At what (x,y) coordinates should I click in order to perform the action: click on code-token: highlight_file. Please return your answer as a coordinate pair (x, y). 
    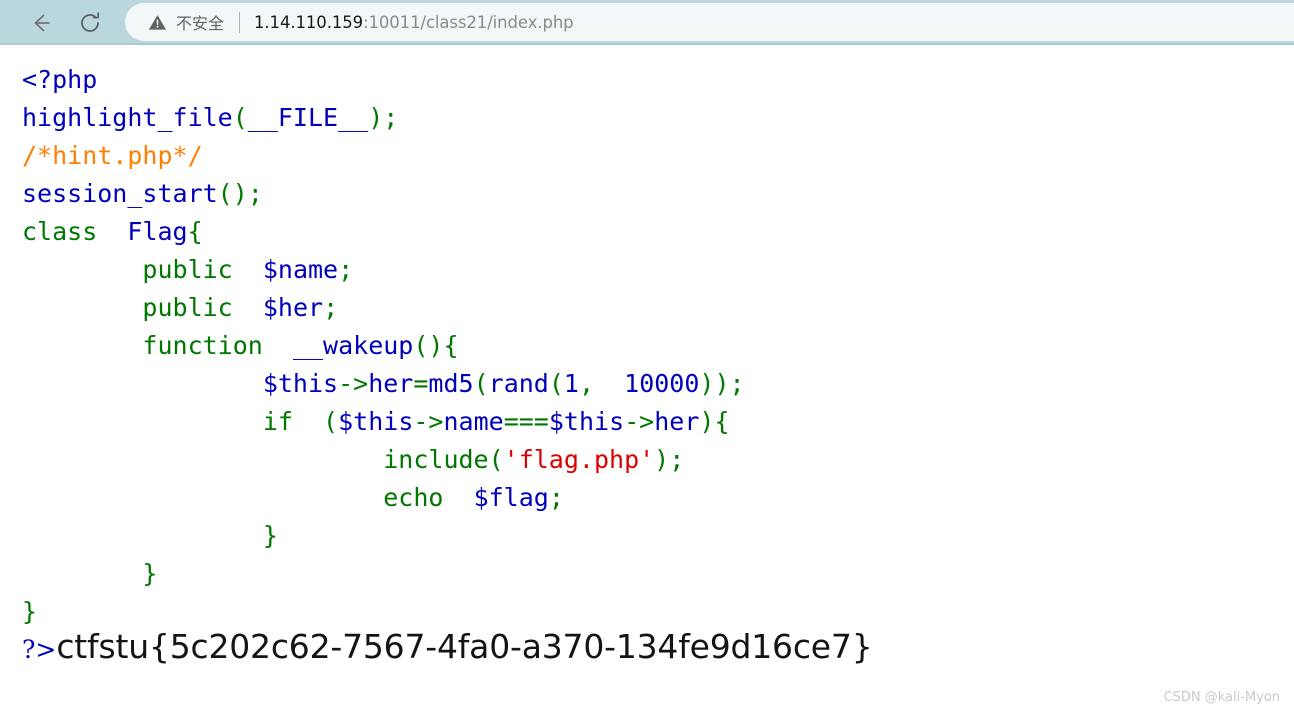
    Looking at the image, I should click on (127, 117).